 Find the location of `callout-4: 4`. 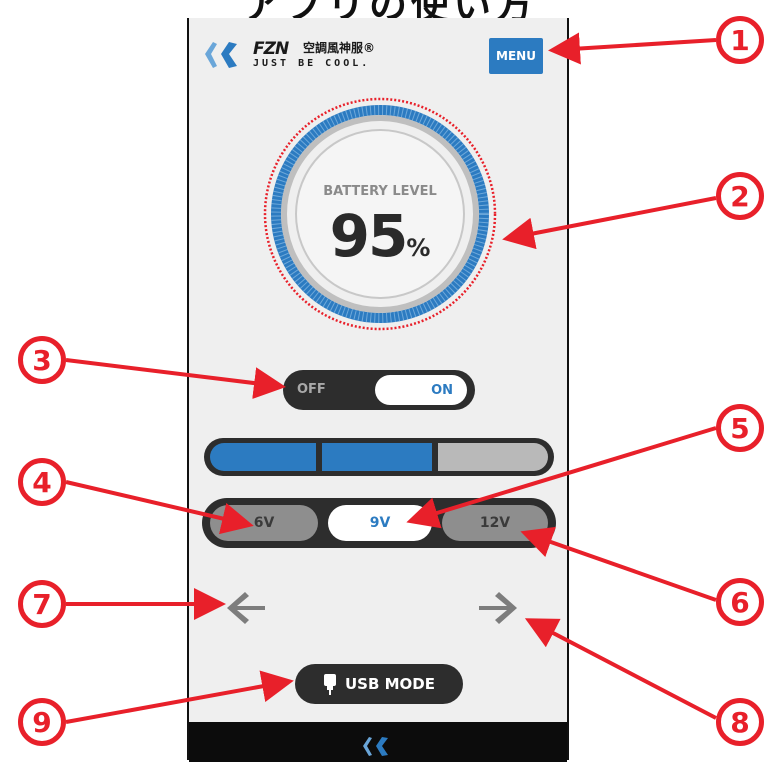

callout-4: 4 is located at coordinates (42, 482).